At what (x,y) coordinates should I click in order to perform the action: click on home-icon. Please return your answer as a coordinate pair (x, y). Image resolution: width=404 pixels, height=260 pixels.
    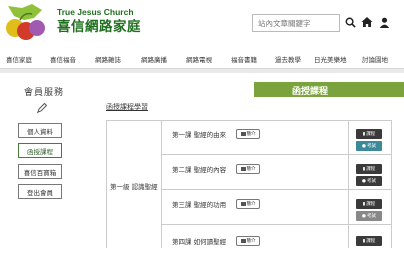
    Looking at the image, I should click on (367, 22).